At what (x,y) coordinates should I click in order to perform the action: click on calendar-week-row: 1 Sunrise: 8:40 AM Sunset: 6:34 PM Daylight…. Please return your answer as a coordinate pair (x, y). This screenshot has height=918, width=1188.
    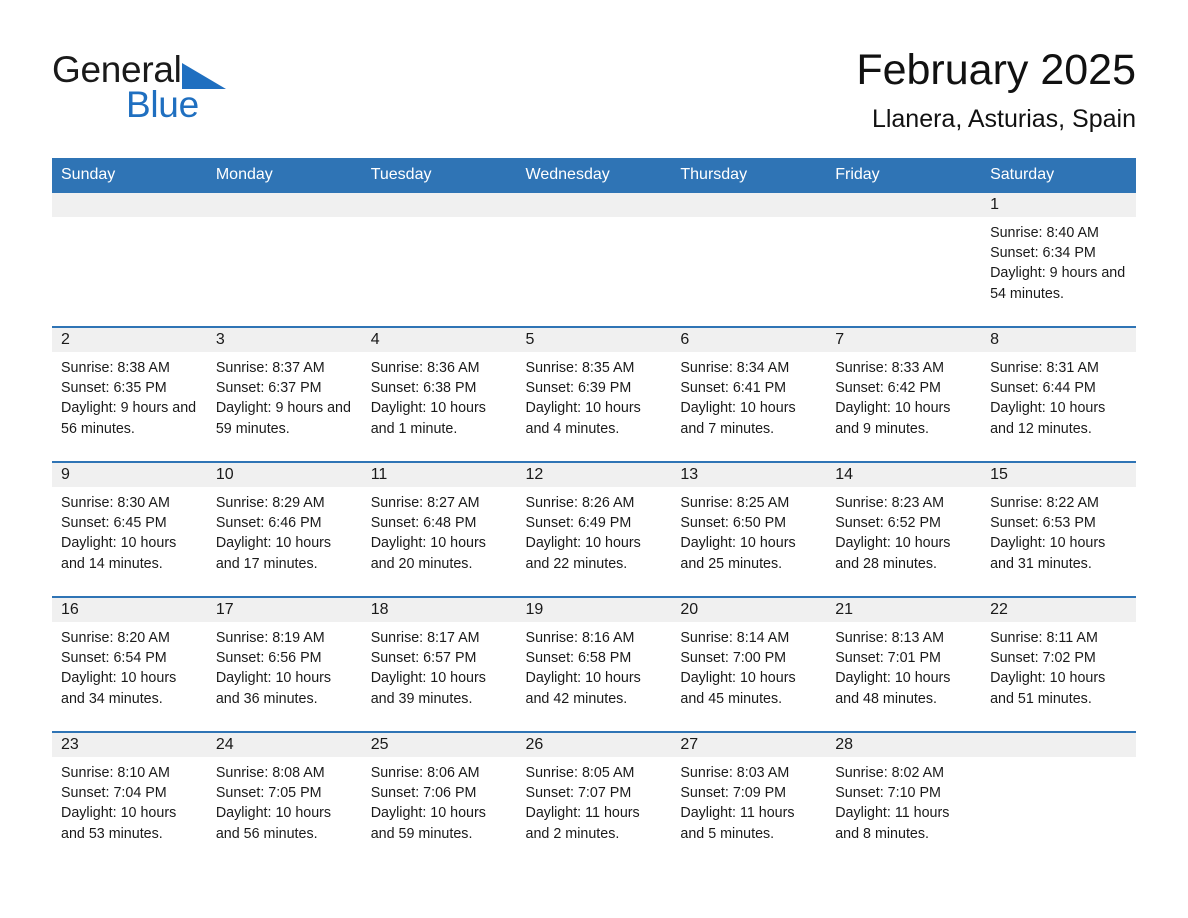
    Looking at the image, I should click on (594, 260).